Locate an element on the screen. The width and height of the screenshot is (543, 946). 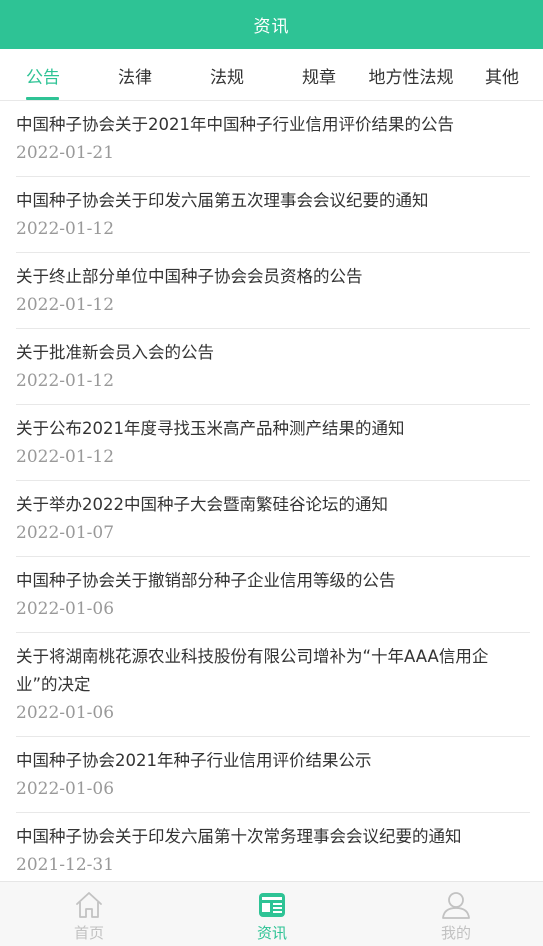
page-title: 资讯 is located at coordinates (271, 27).